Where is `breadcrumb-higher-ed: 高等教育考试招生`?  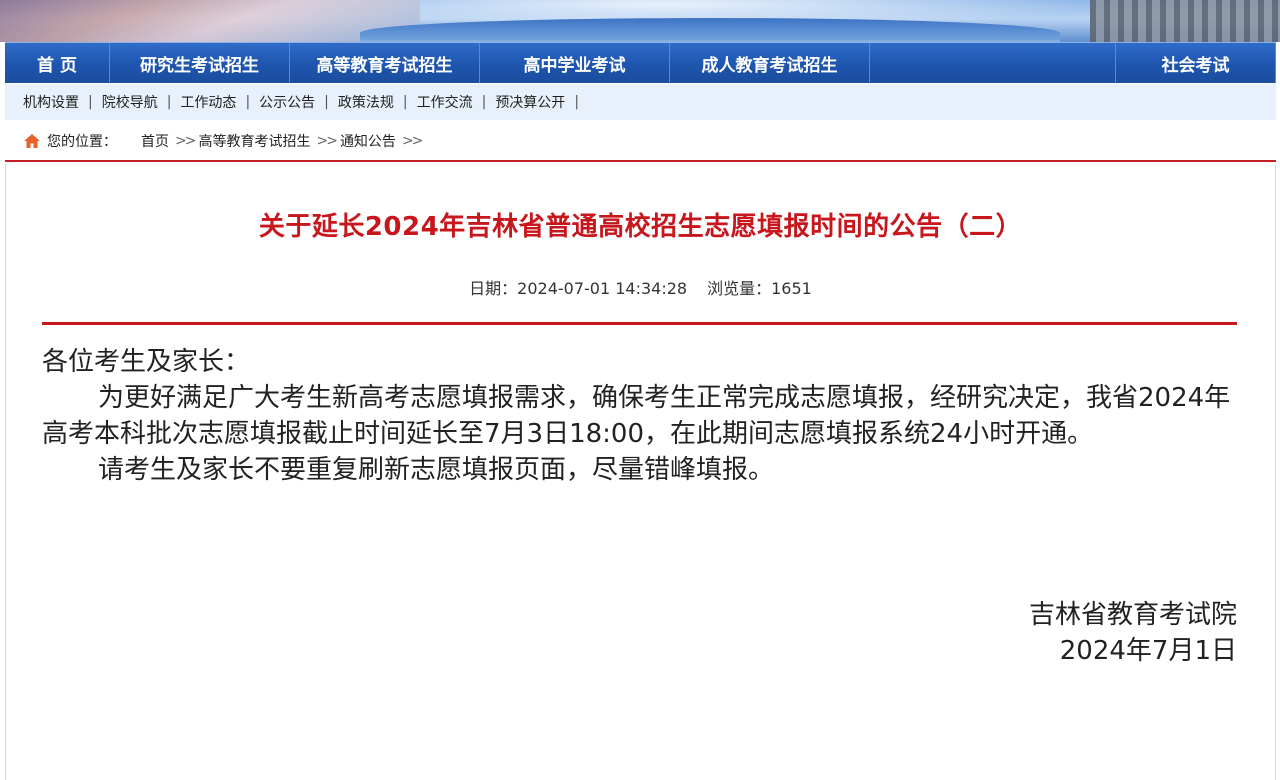
breadcrumb-higher-ed: 高等教育考试招生 is located at coordinates (254, 141).